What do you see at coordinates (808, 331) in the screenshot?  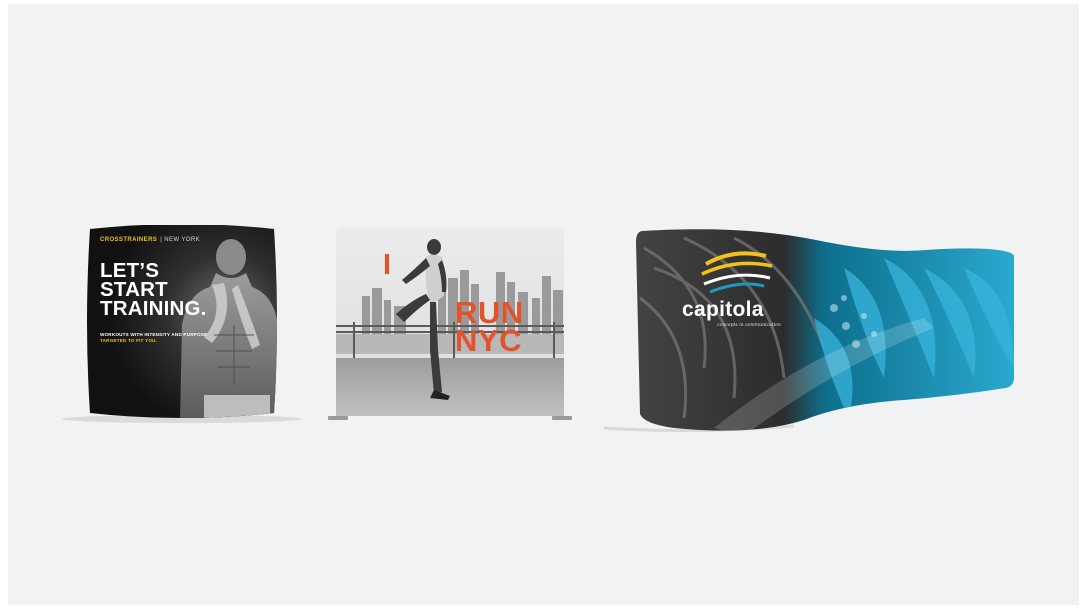 I see `capitola-graphic` at bounding box center [808, 331].